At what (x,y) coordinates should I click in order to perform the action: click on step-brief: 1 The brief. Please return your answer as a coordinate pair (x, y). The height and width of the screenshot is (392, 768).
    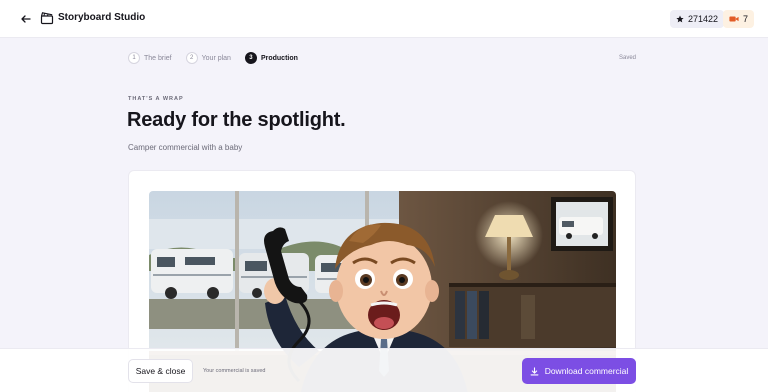
    Looking at the image, I should click on (150, 58).